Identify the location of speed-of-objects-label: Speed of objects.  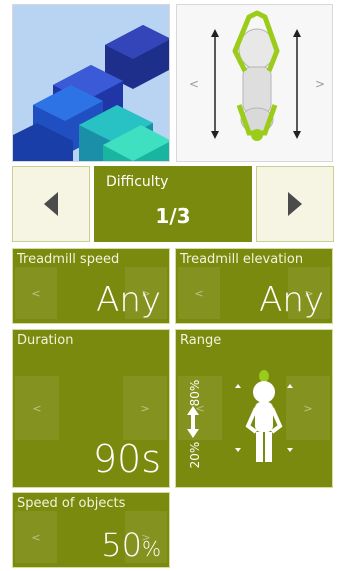
(71, 503).